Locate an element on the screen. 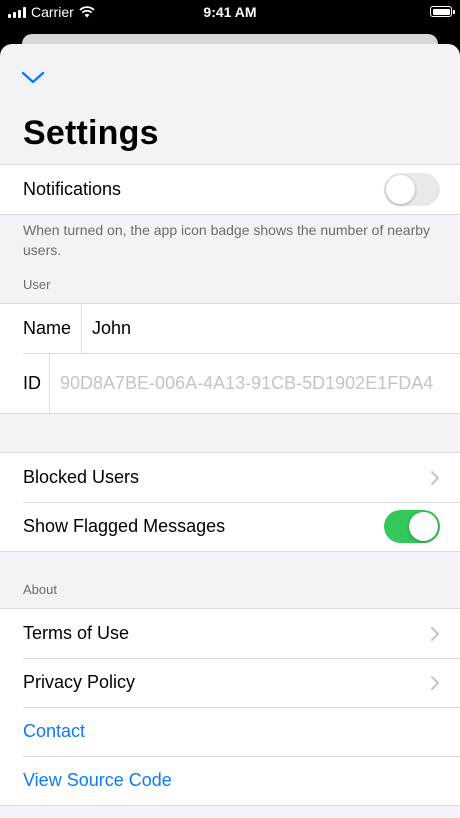 The image size is (460, 818). notifications-row: Notifications is located at coordinates (230, 189).